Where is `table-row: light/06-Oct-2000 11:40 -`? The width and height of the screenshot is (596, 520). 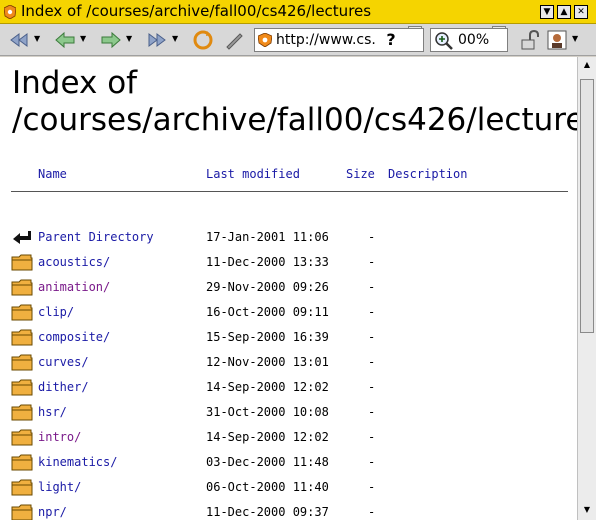
table-row: light/06-Oct-2000 11:40 - is located at coordinates (288, 491).